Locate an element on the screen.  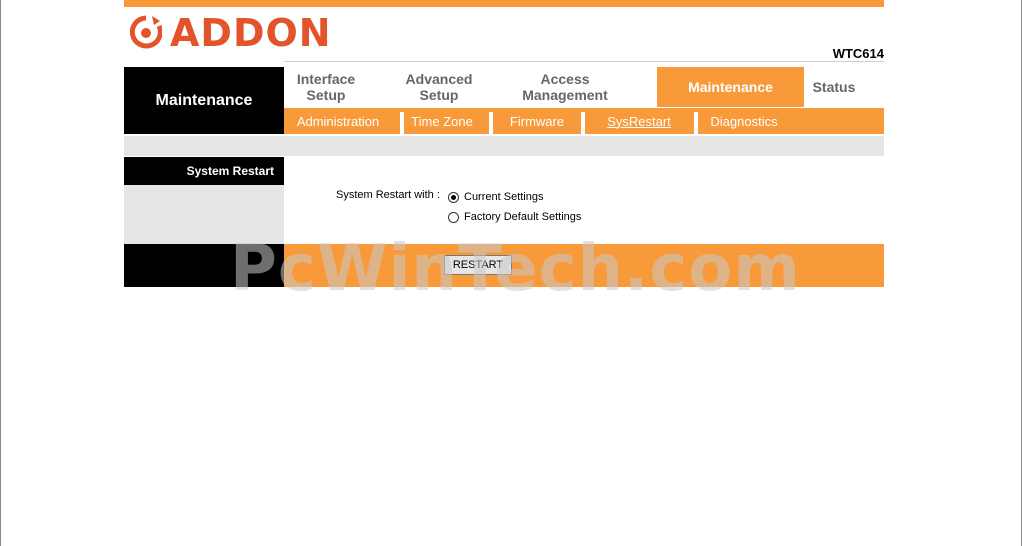
tab-status: Status is located at coordinates (834, 87).